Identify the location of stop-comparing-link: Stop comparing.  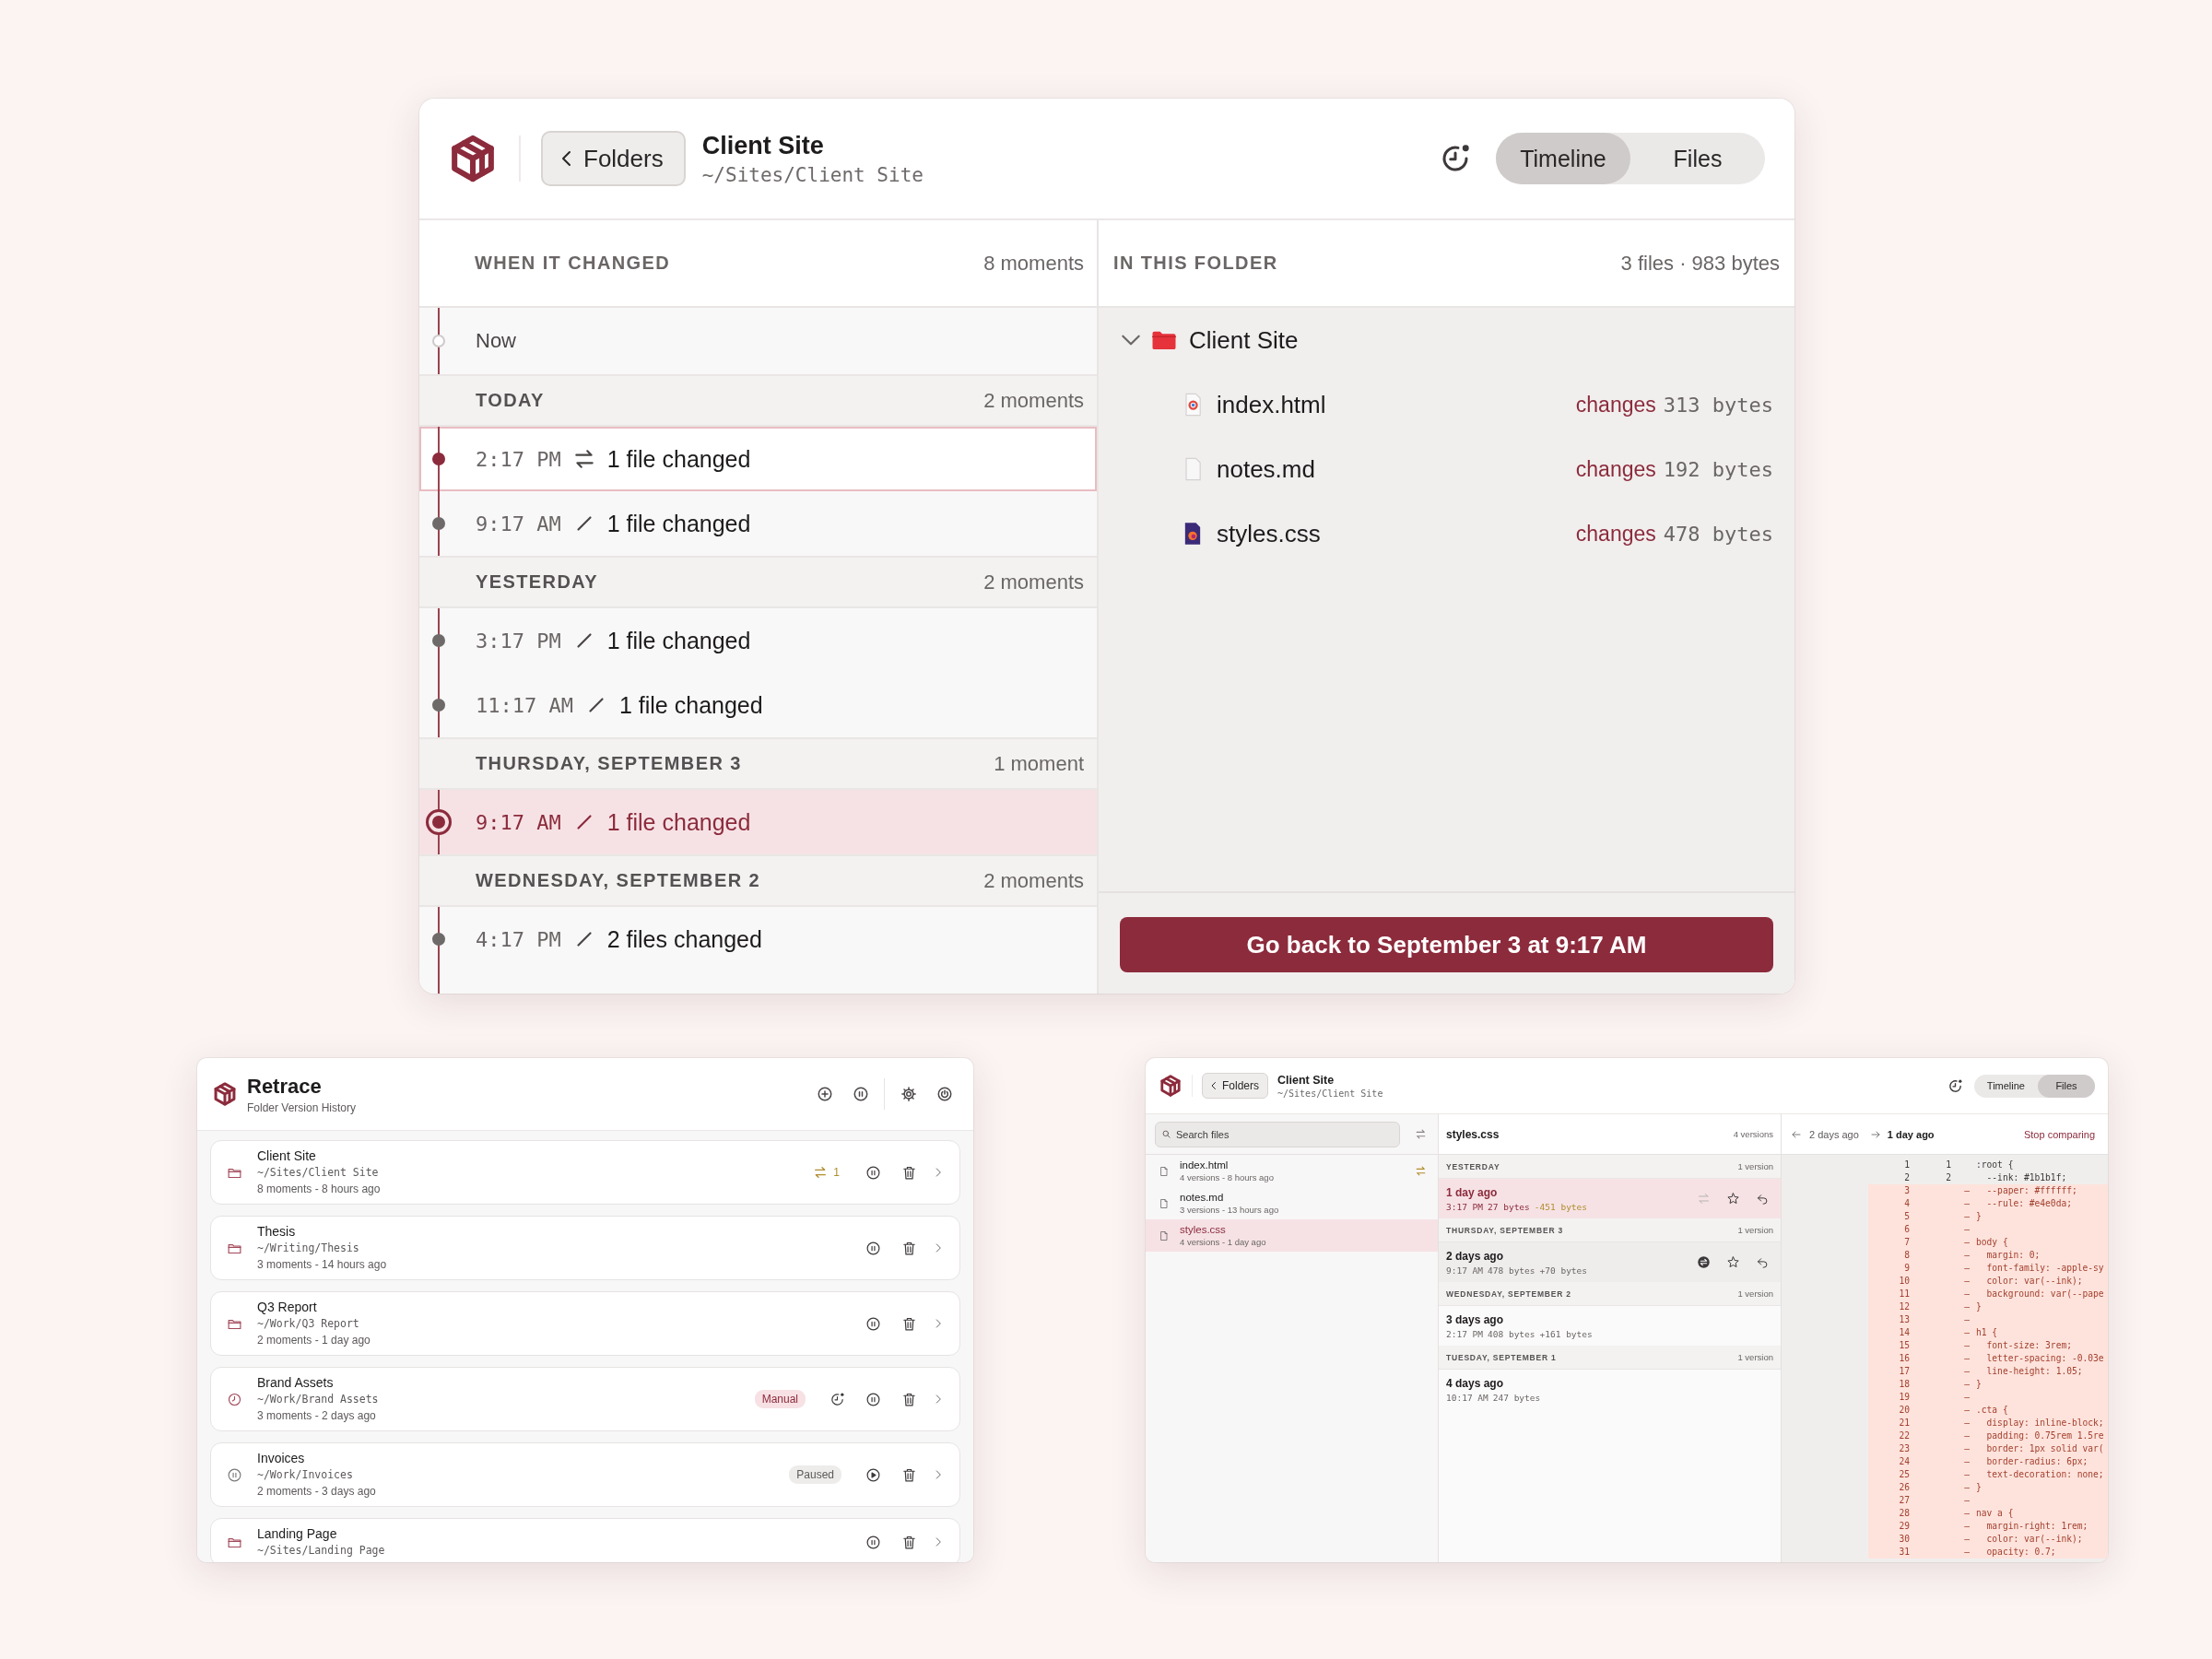
(2059, 1134).